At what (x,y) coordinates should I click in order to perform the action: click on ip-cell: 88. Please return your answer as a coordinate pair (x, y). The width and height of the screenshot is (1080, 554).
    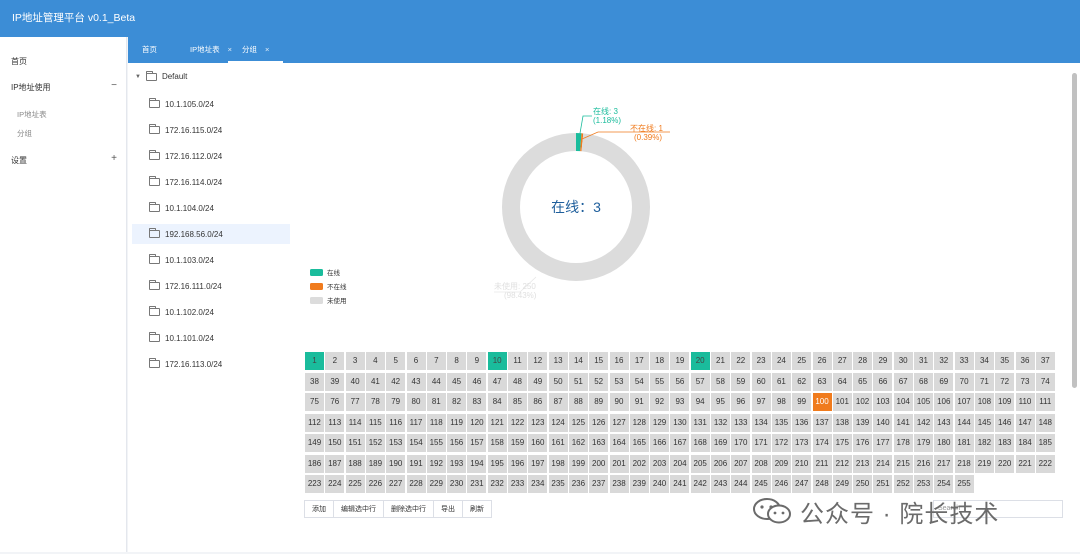
    Looking at the image, I should click on (578, 402).